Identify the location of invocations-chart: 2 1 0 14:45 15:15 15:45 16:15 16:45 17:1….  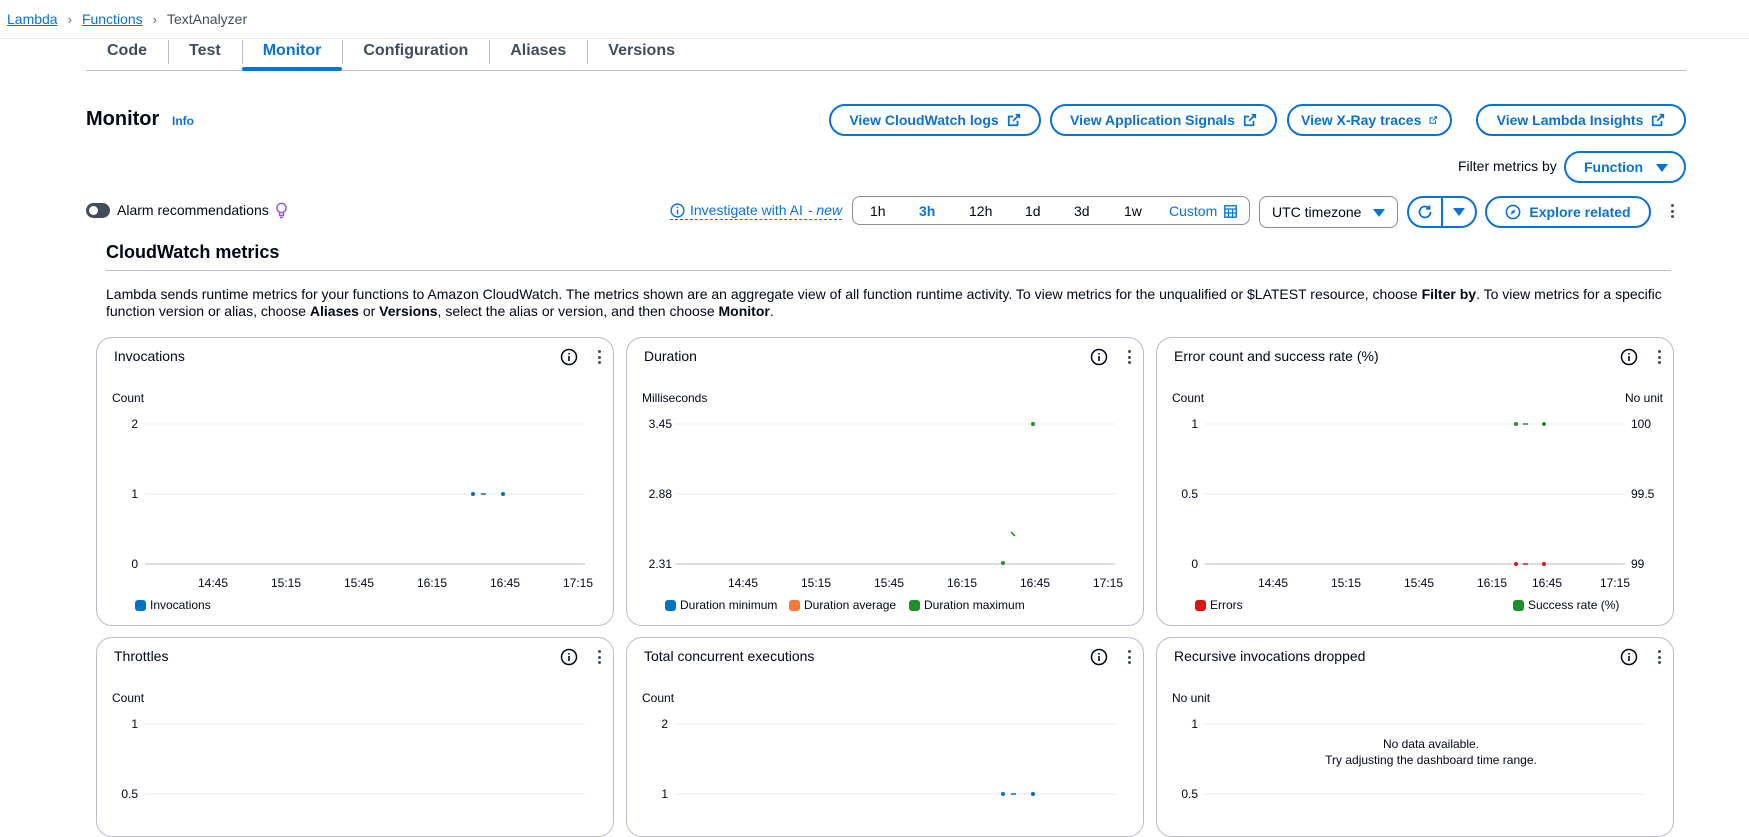
(362, 502).